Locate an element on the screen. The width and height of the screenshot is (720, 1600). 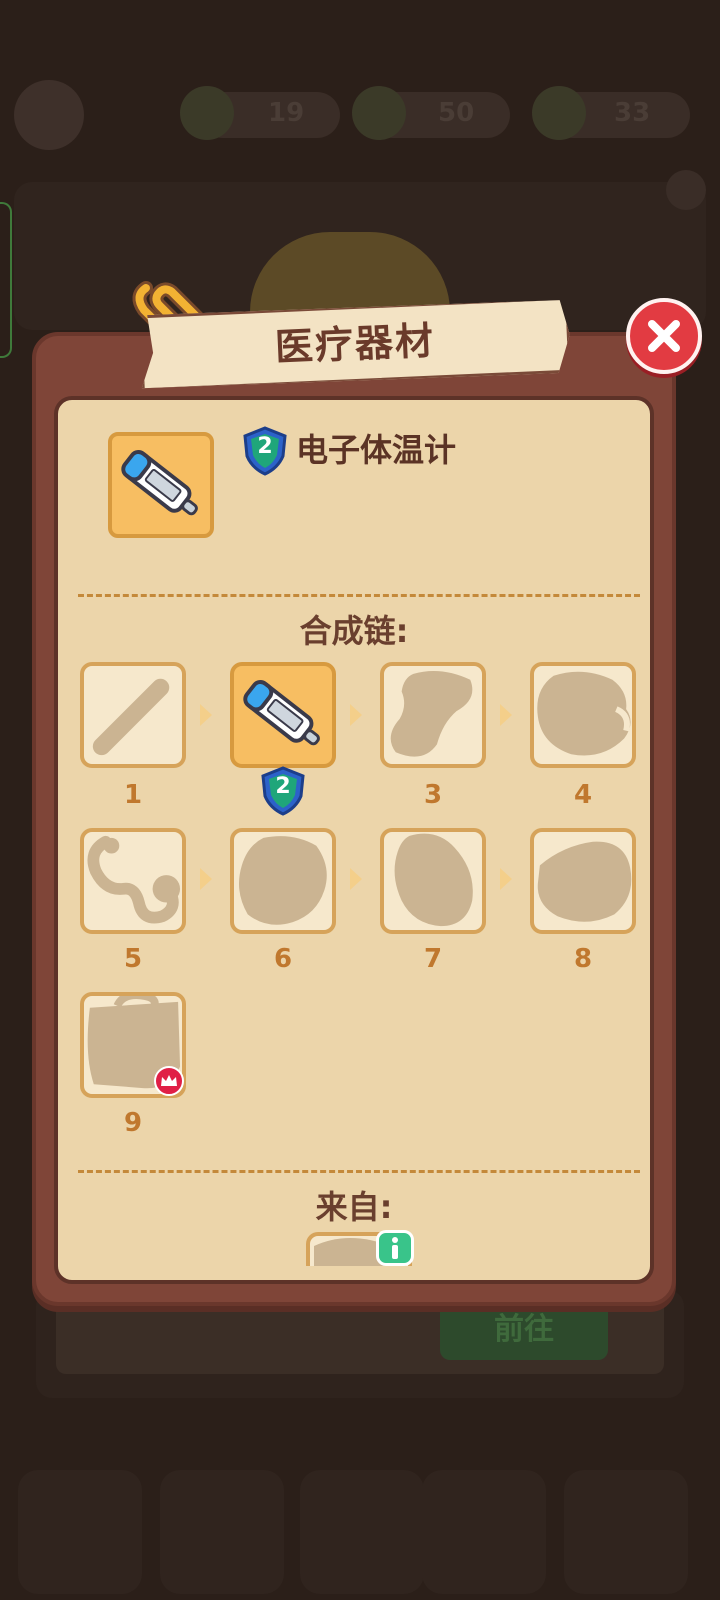
chain-item-number: 8 is located at coordinates (583, 959).